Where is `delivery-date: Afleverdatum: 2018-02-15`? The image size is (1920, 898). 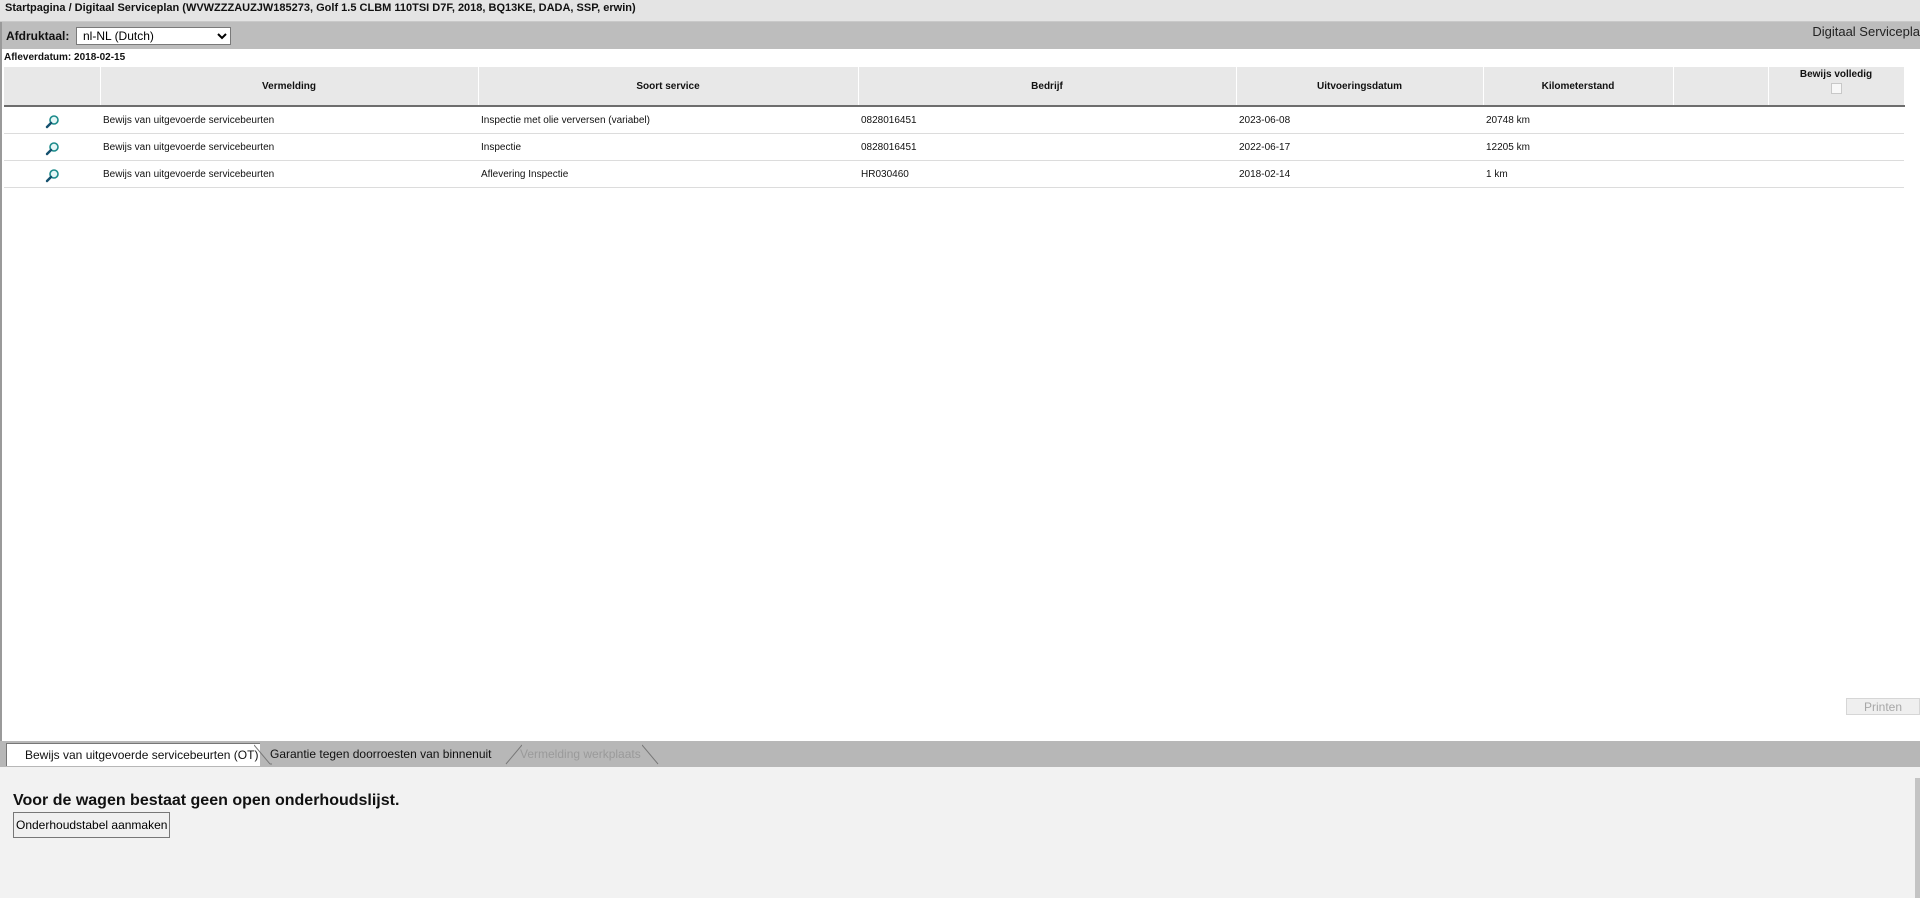
delivery-date: Afleverdatum: 2018-02-15 is located at coordinates (65, 57).